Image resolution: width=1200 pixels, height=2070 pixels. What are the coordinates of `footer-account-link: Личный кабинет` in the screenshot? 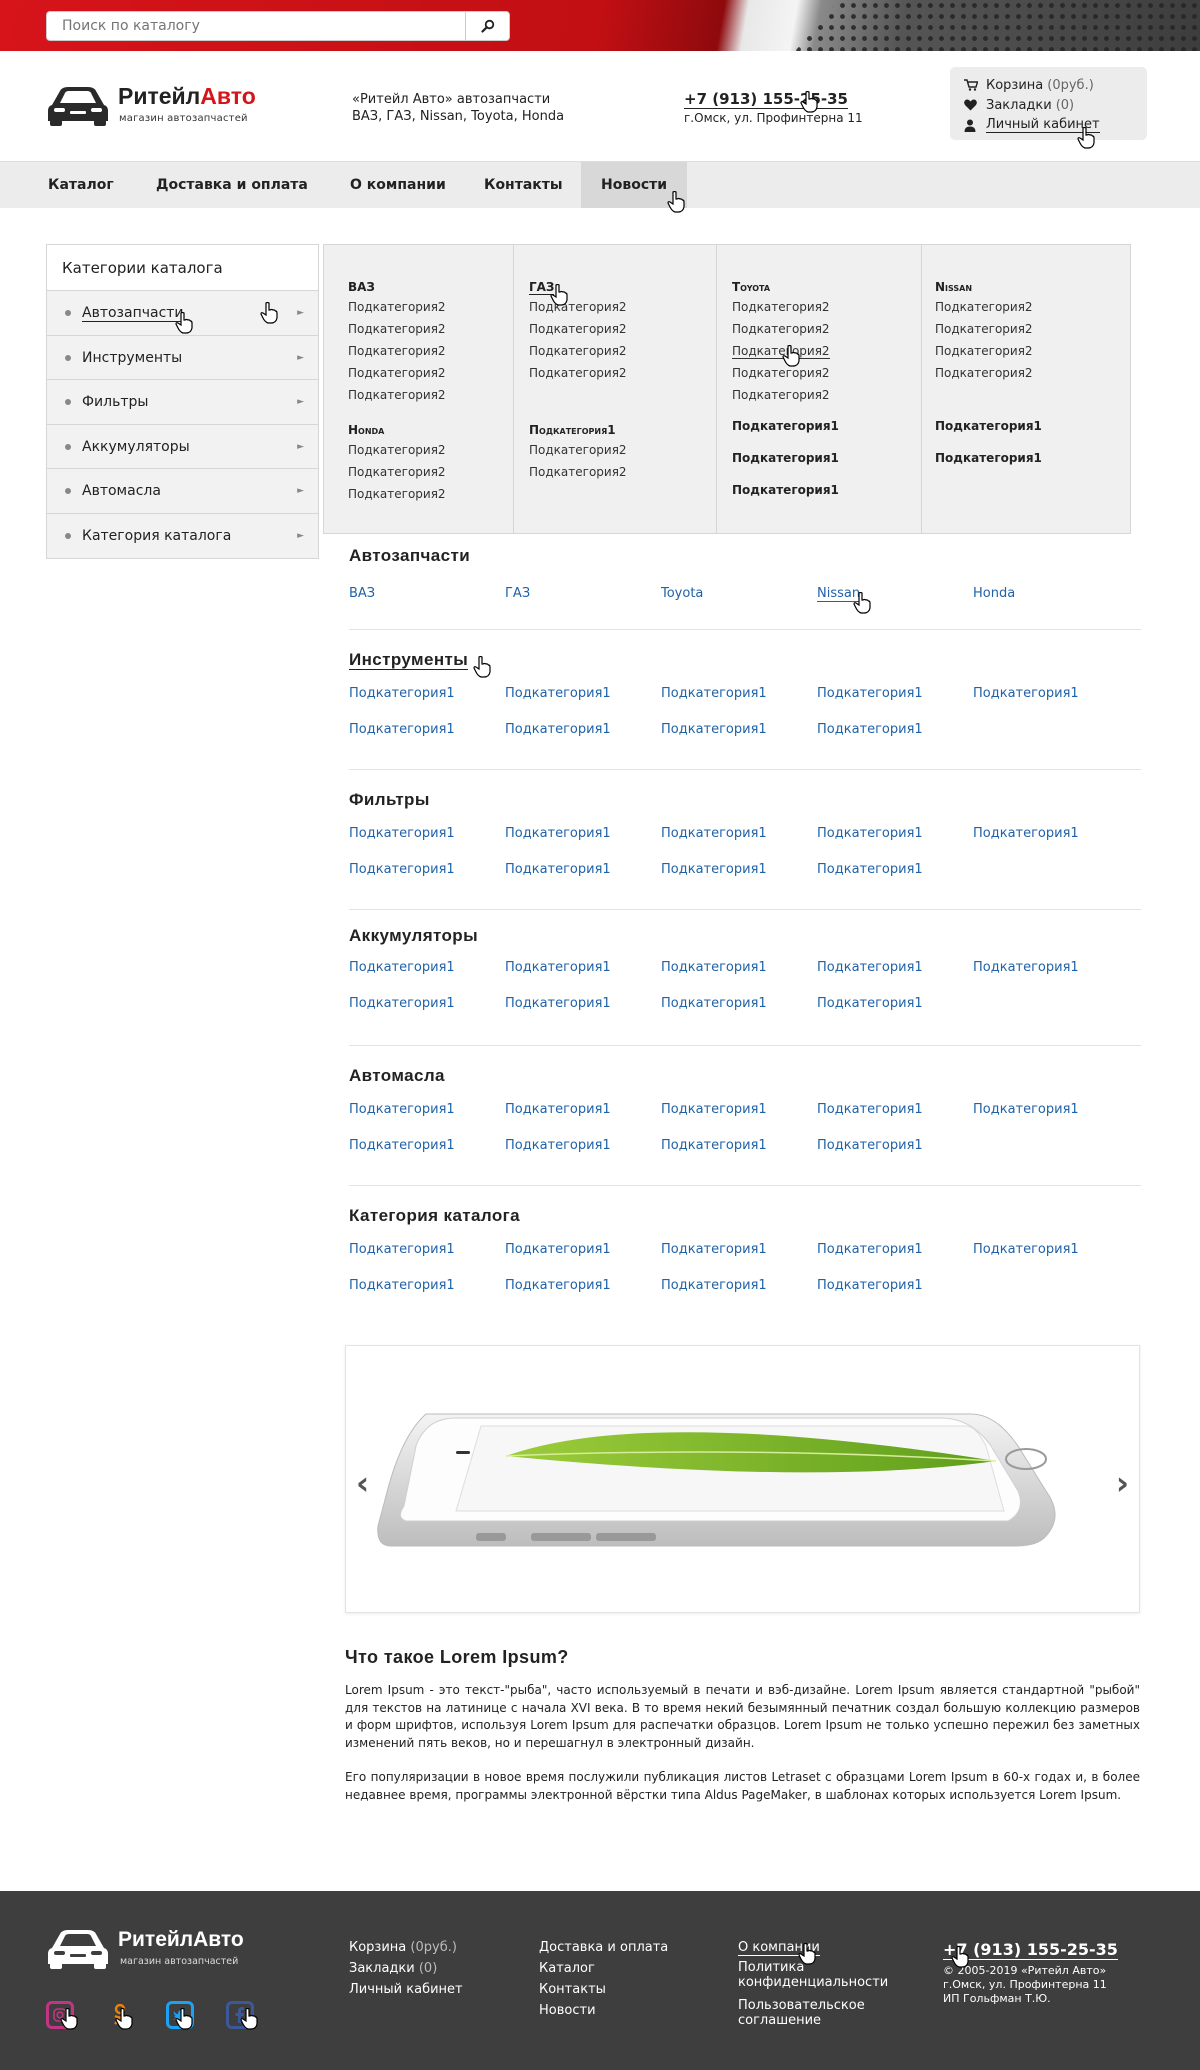 It's located at (406, 1989).